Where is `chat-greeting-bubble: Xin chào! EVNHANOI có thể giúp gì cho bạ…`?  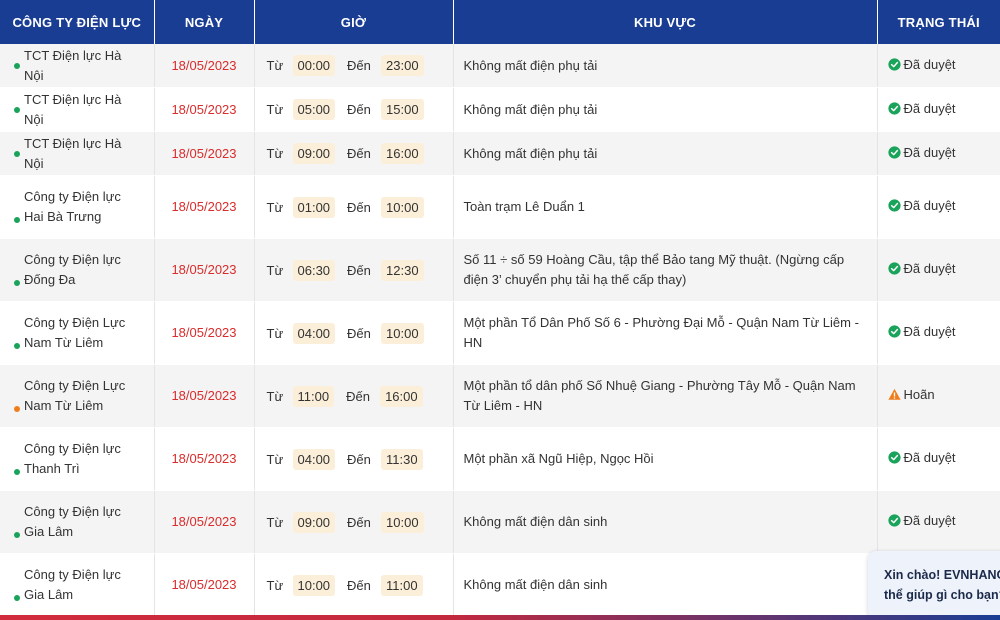 chat-greeting-bubble: Xin chào! EVNHANOI có thể giúp gì cho bạ… is located at coordinates (934, 585).